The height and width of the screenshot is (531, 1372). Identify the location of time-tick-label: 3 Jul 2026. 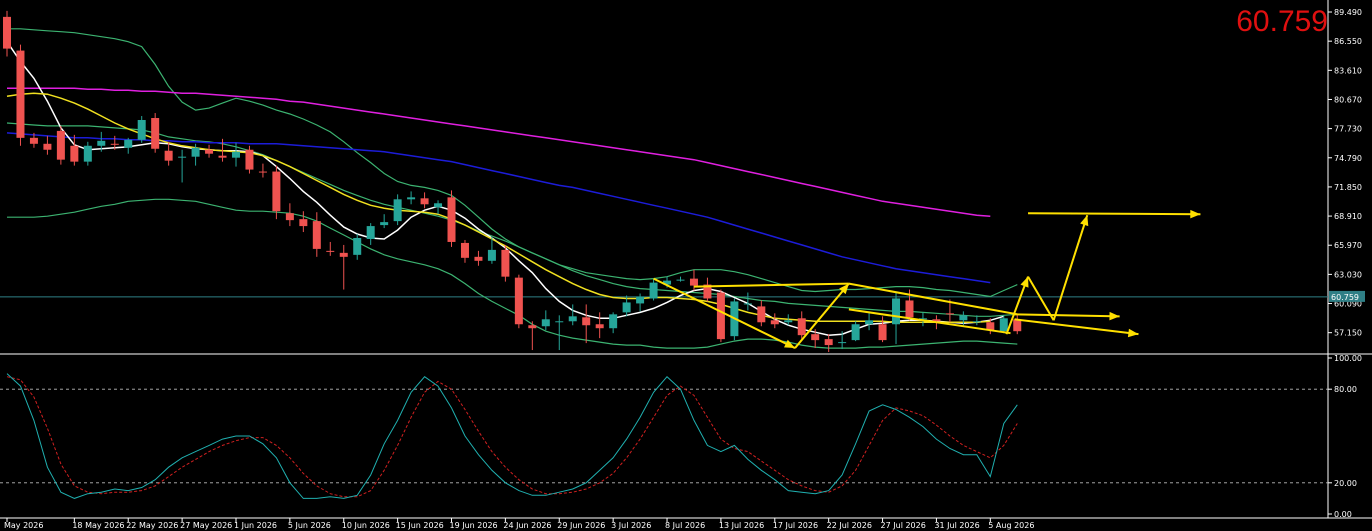
(631, 525).